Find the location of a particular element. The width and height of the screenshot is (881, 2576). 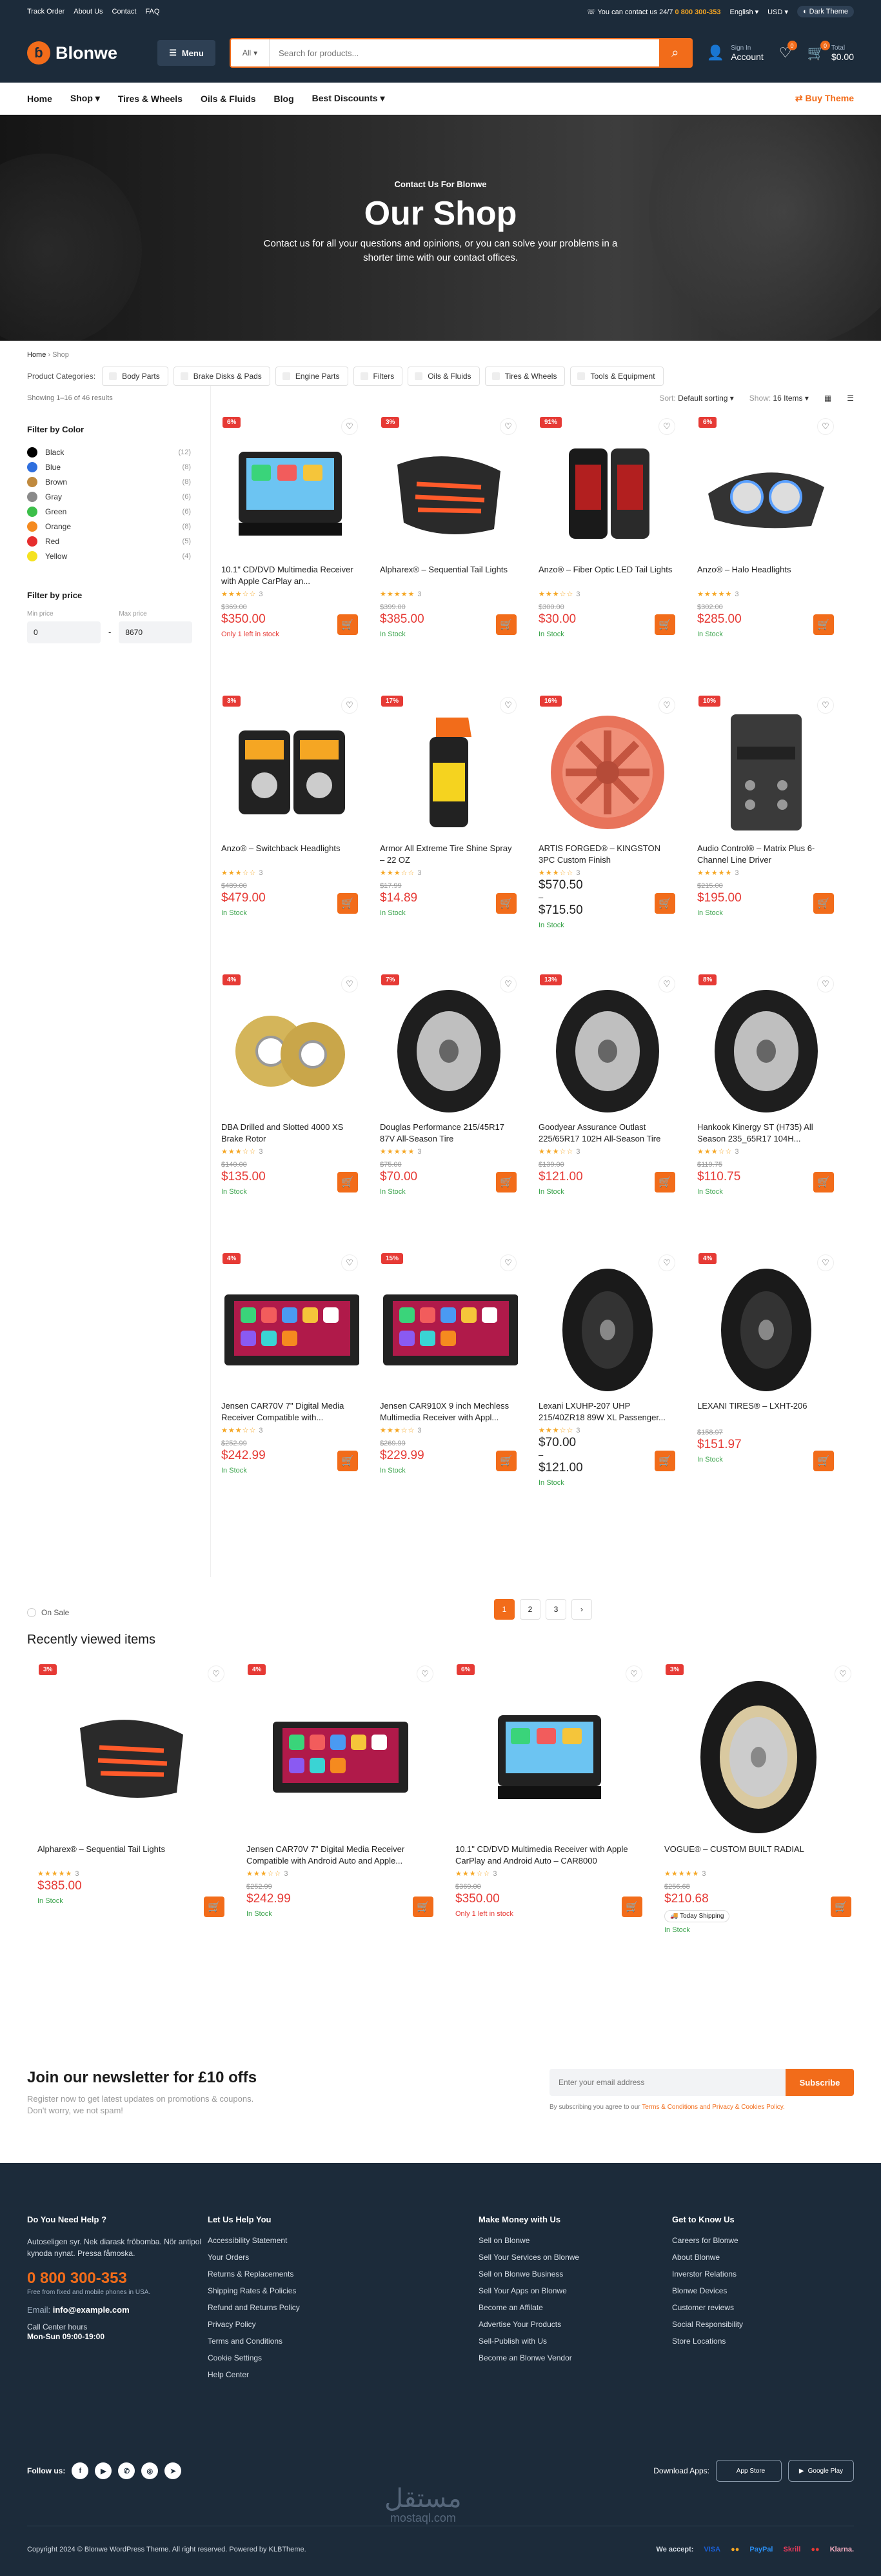

page-next: › is located at coordinates (581, 1609).